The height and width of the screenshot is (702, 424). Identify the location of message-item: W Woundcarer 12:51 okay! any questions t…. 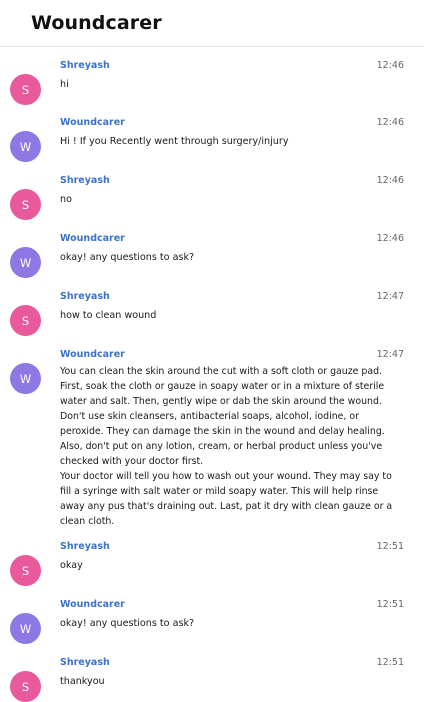
(212, 621).